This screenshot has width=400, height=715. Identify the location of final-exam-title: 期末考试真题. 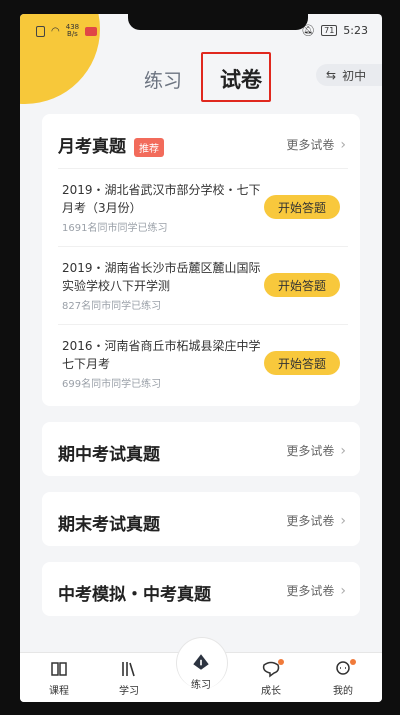
(109, 525).